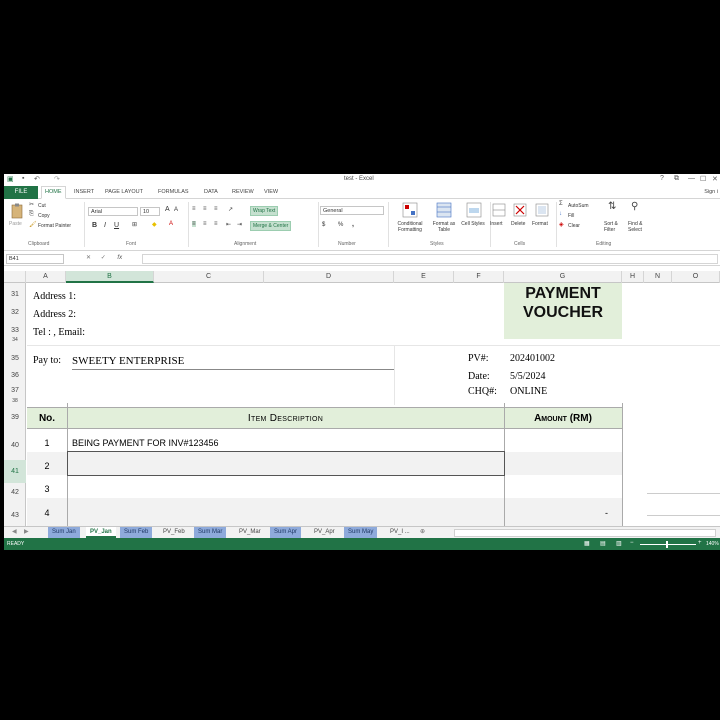 The height and width of the screenshot is (720, 720). What do you see at coordinates (662, 178) in the screenshot?
I see `help-icon: ?` at bounding box center [662, 178].